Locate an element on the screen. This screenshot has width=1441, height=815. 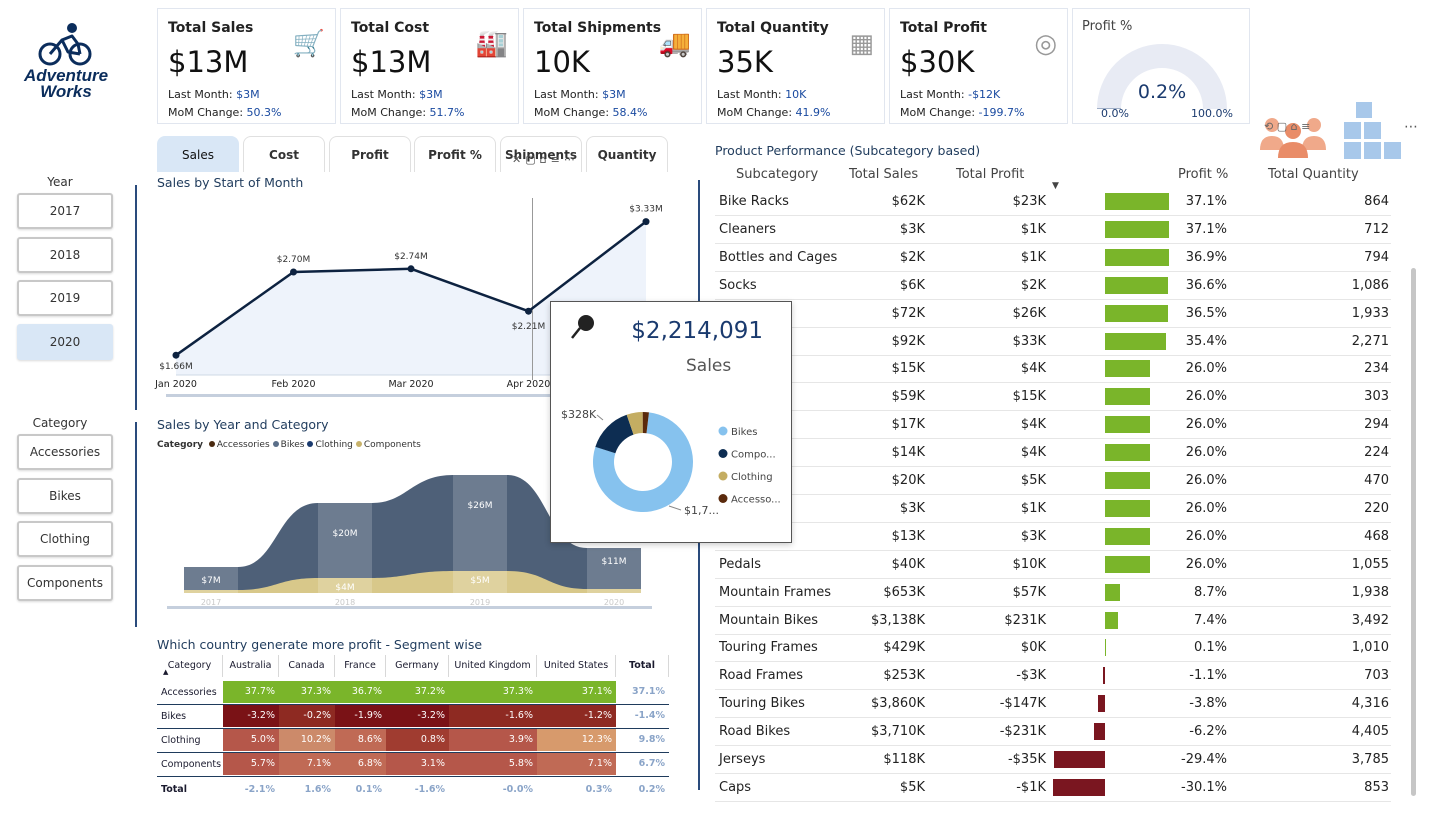
cell-qty: 220 is located at coordinates (1376, 508).